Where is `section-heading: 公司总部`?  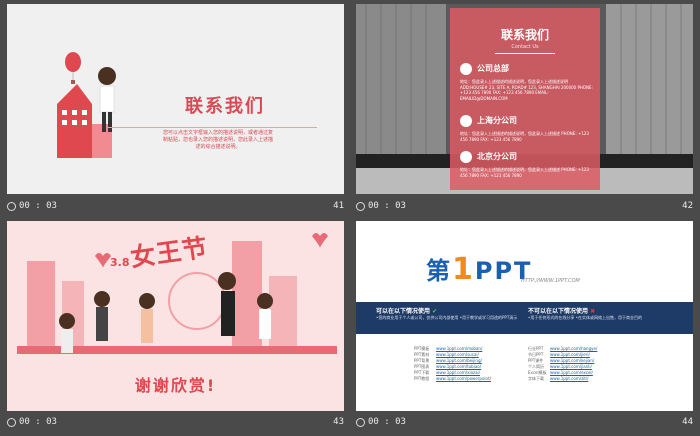
section-heading: 公司总部 is located at coordinates (493, 68).